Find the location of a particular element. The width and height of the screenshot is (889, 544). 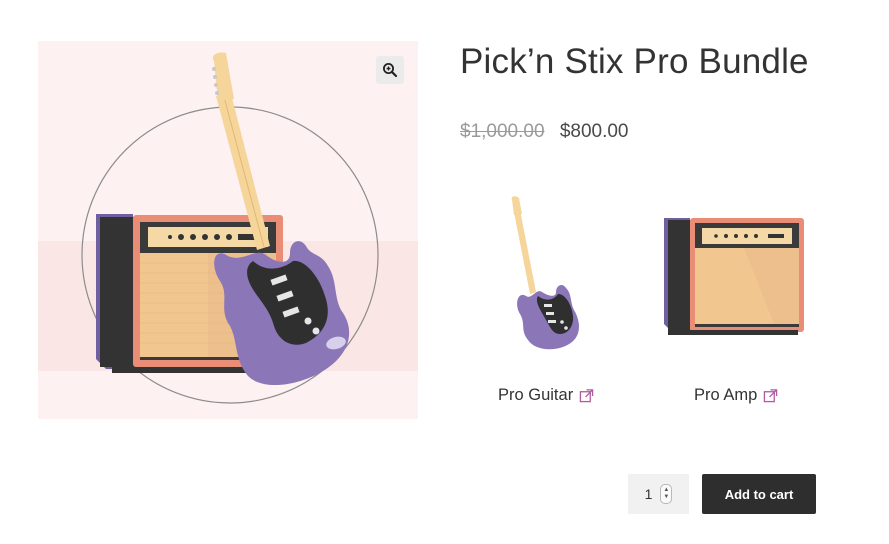

bundle-item-amp-link: Pro Amp is located at coordinates (736, 395).